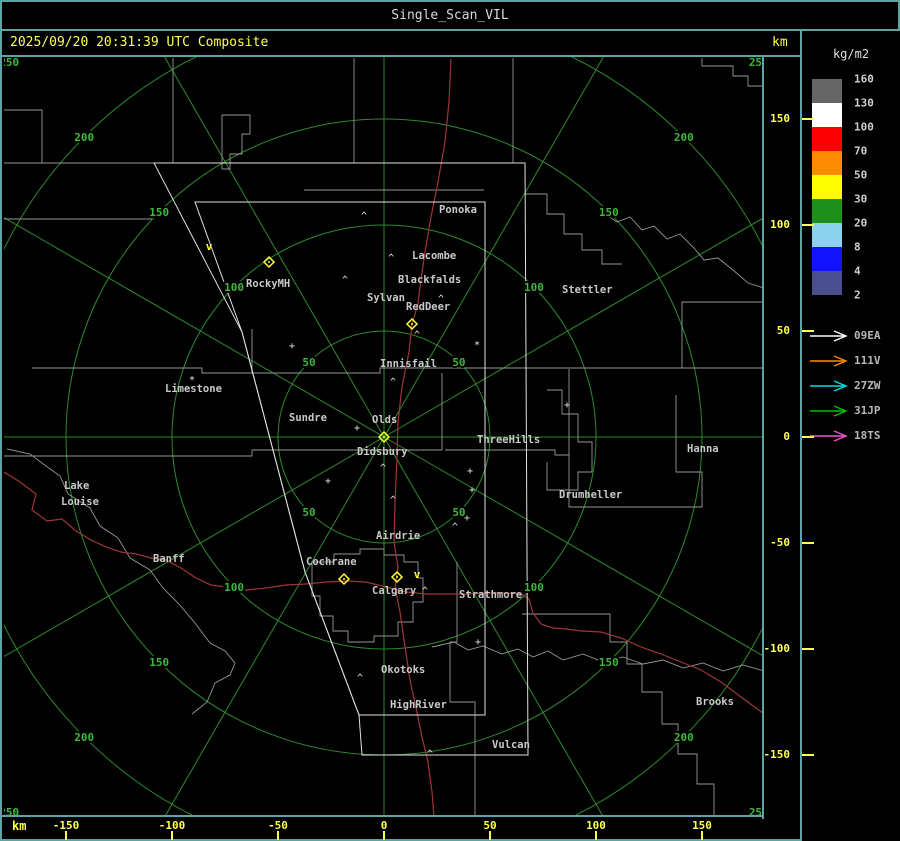 The image size is (900, 841). I want to click on legend-value-130: 130, so click(864, 103).